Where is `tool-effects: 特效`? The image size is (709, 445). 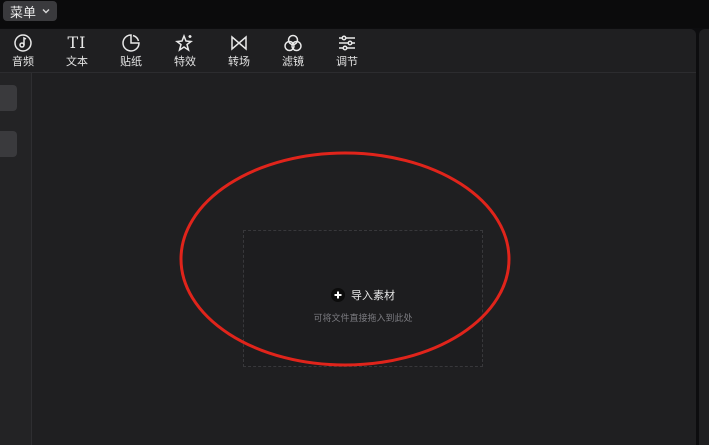
tool-effects: 特效 is located at coordinates (185, 51).